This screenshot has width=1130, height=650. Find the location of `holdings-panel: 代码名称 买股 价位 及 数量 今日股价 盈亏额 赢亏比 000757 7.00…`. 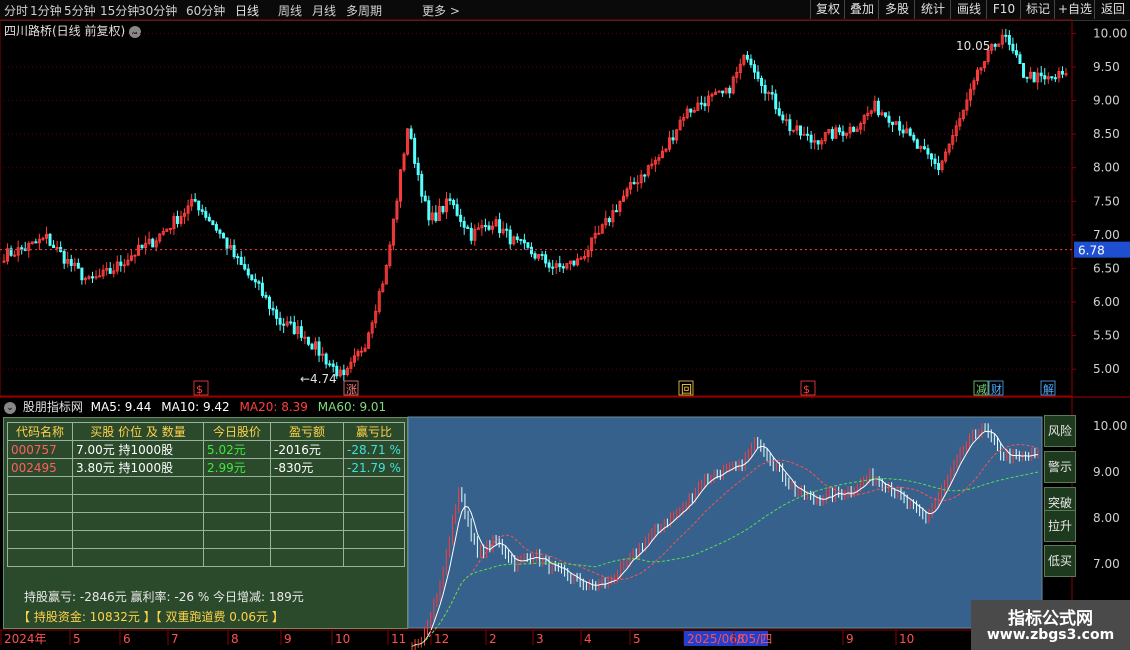

holdings-panel: 代码名称 买股 价位 及 数量 今日股价 盈亏额 赢亏比 000757 7.00… is located at coordinates (205, 523).